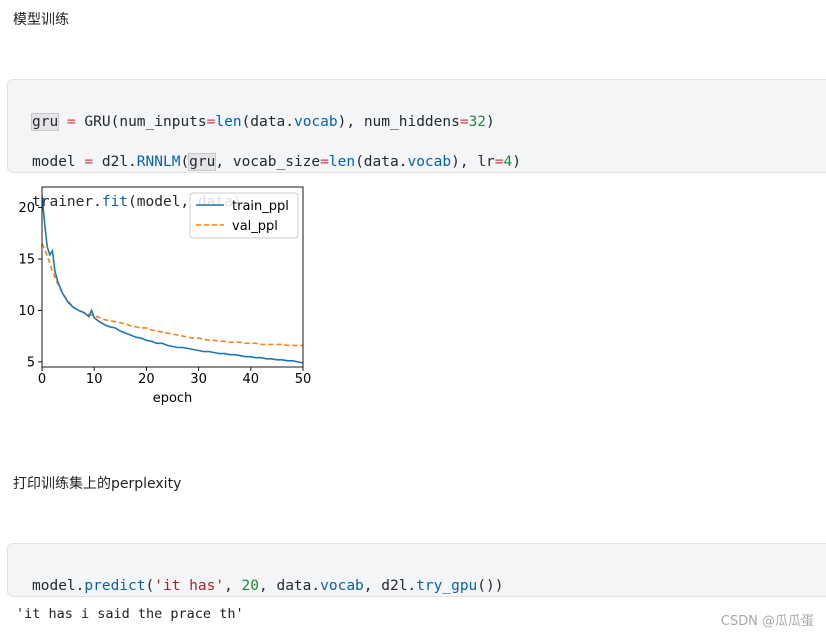 This screenshot has height=636, width=826. I want to click on series-line-val_ppl, so click(172, 295).